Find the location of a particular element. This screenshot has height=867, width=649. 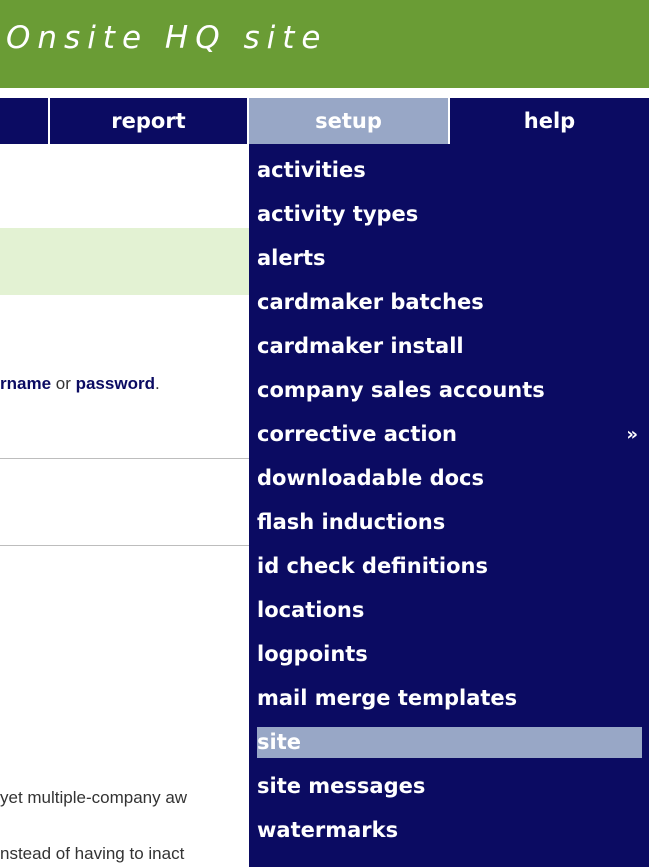

menu-item-id-check-definitions: id check definitions is located at coordinates (449, 566).